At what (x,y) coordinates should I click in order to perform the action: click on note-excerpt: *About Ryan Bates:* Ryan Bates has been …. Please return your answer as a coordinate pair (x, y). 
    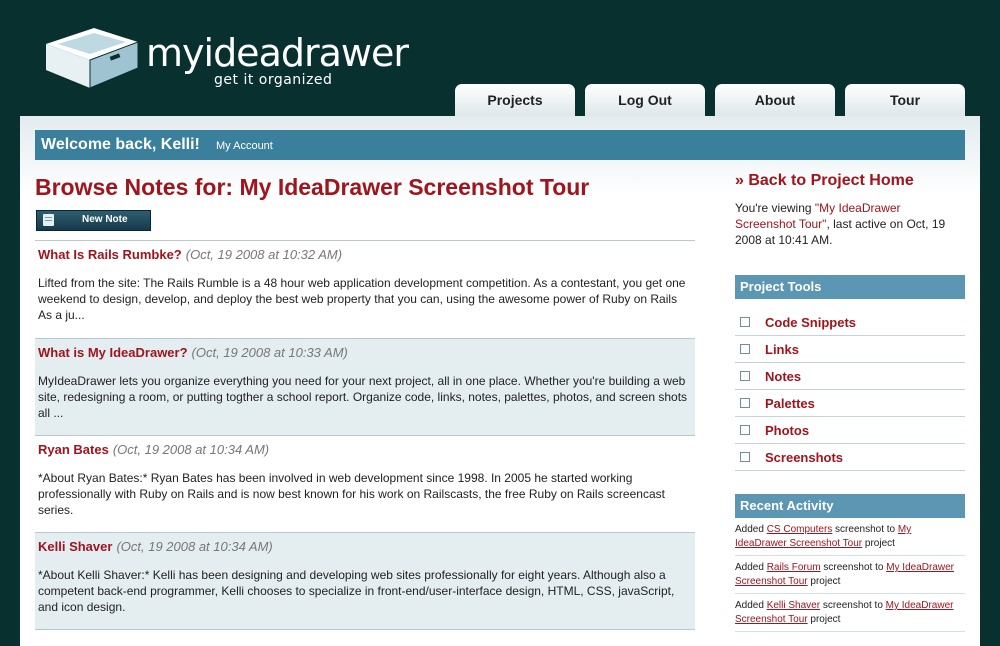
    Looking at the image, I should click on (351, 494).